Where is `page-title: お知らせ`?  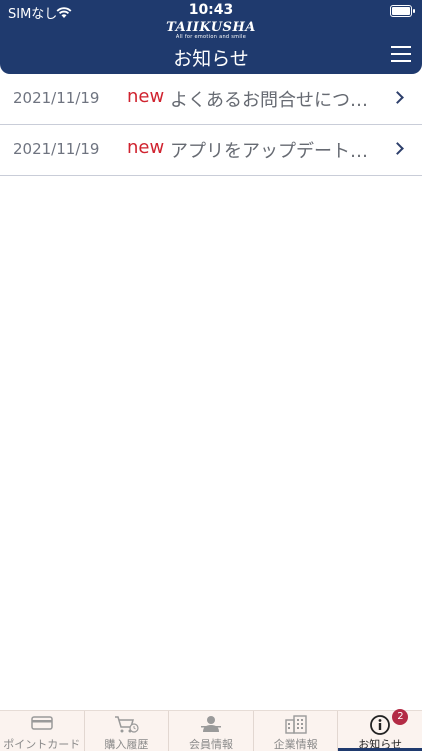
page-title: お知らせ is located at coordinates (211, 59).